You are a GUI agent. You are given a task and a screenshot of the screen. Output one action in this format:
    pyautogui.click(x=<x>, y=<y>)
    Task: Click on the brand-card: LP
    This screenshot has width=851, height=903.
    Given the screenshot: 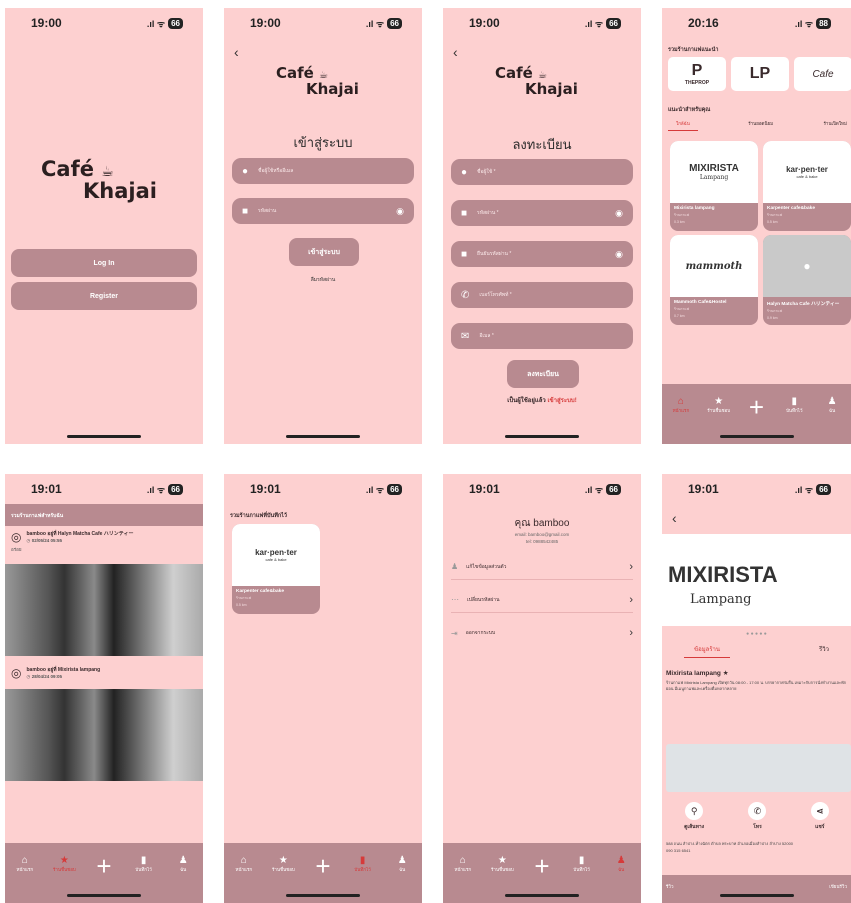 What is the action you would take?
    pyautogui.click(x=760, y=74)
    